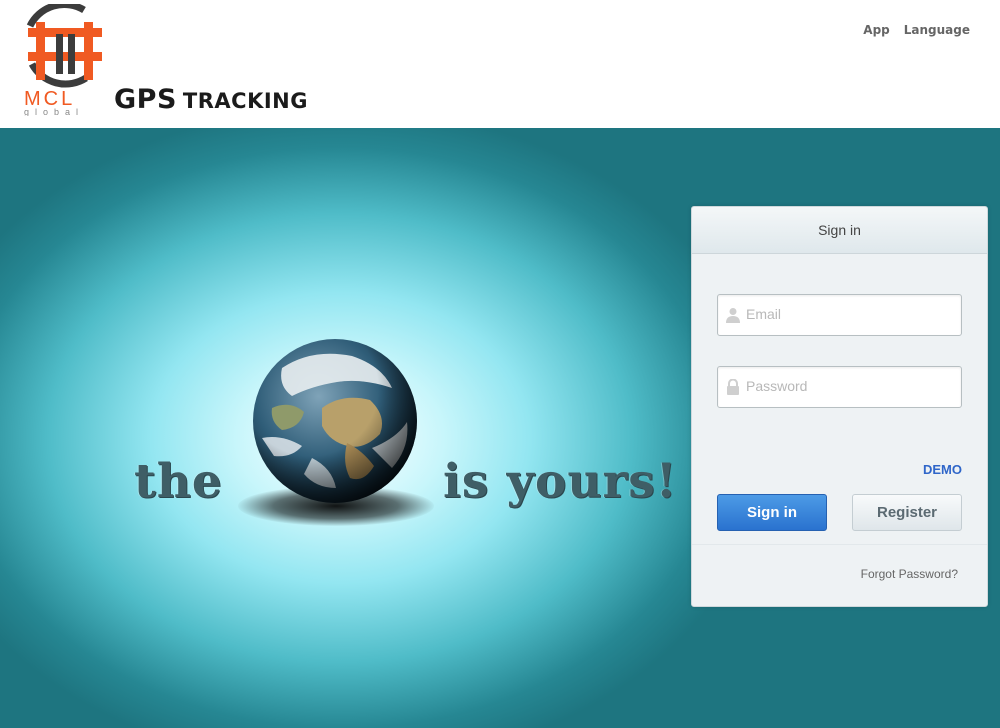  I want to click on email-field, so click(839, 315).